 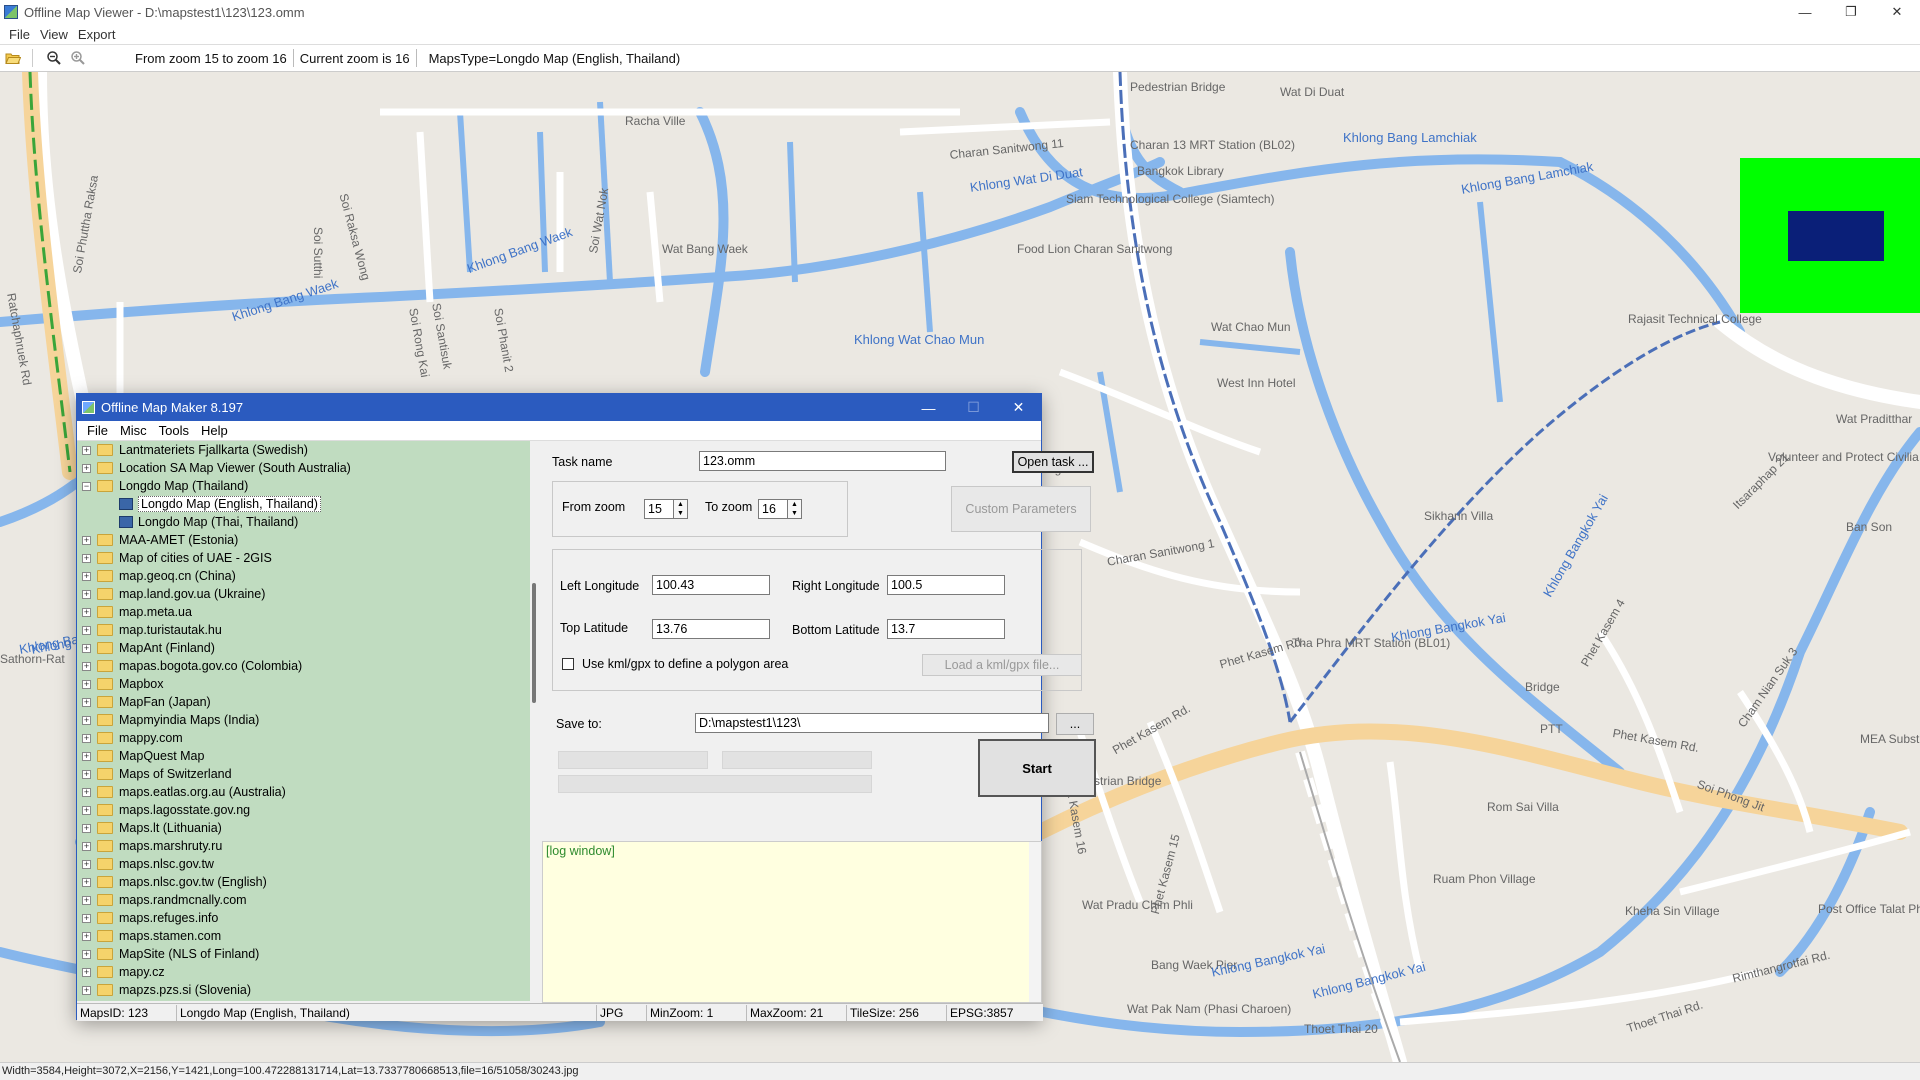 I want to click on tree-item: + MapAnt (Finland), so click(x=304, y=648).